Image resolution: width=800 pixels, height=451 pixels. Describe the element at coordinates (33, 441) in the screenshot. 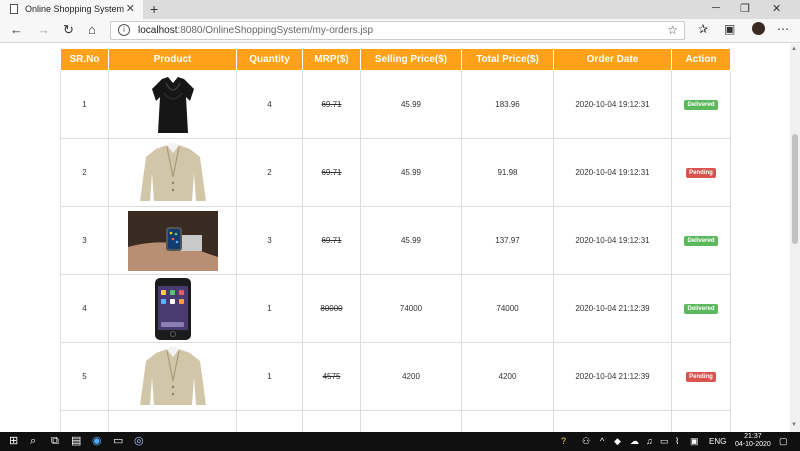

I see `search-icon: ⌕` at that location.